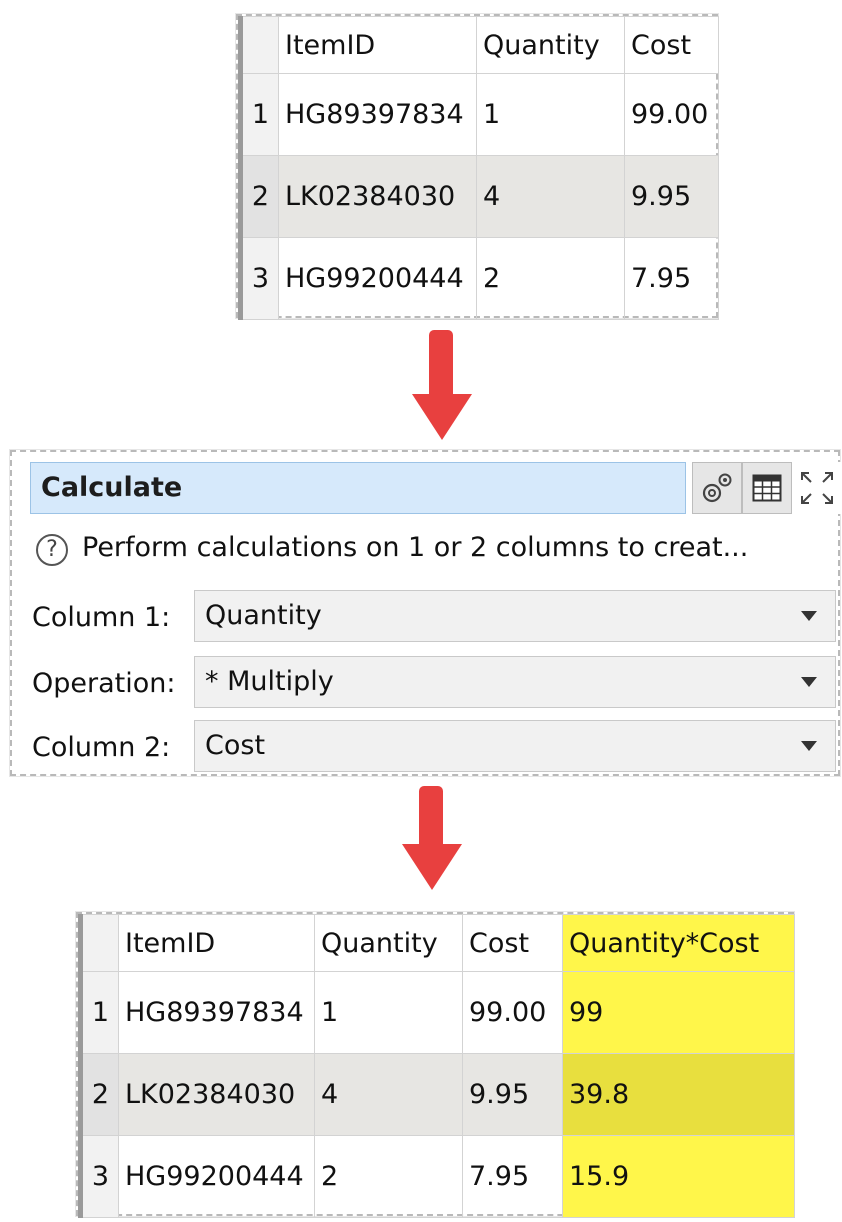  I want to click on cell-quantity-cost: 15.9, so click(678, 1176).